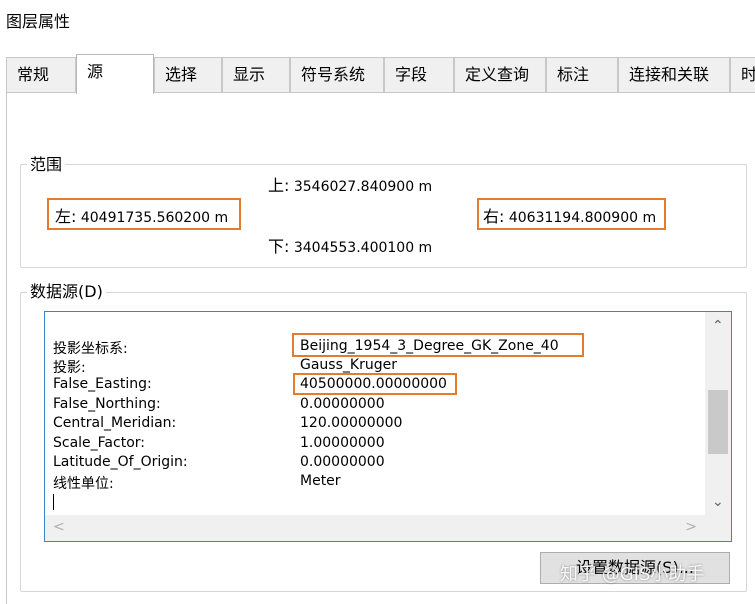 The height and width of the screenshot is (604, 755). What do you see at coordinates (102, 384) in the screenshot?
I see `source-row-key: False_Easting:` at bounding box center [102, 384].